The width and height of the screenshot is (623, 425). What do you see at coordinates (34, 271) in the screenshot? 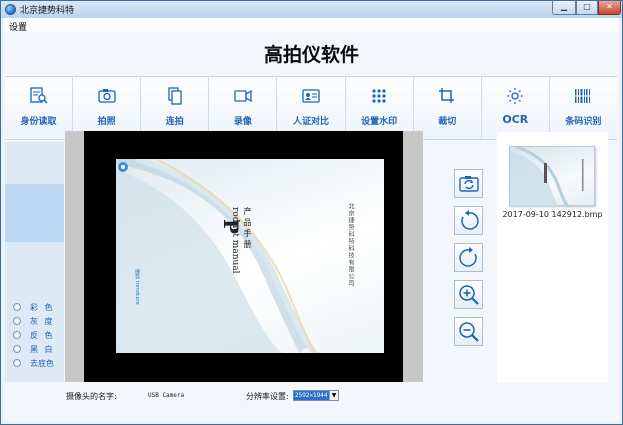
I see `left-panel: 彩 色 灰 度 反 色 黑 白 去底色` at bounding box center [34, 271].